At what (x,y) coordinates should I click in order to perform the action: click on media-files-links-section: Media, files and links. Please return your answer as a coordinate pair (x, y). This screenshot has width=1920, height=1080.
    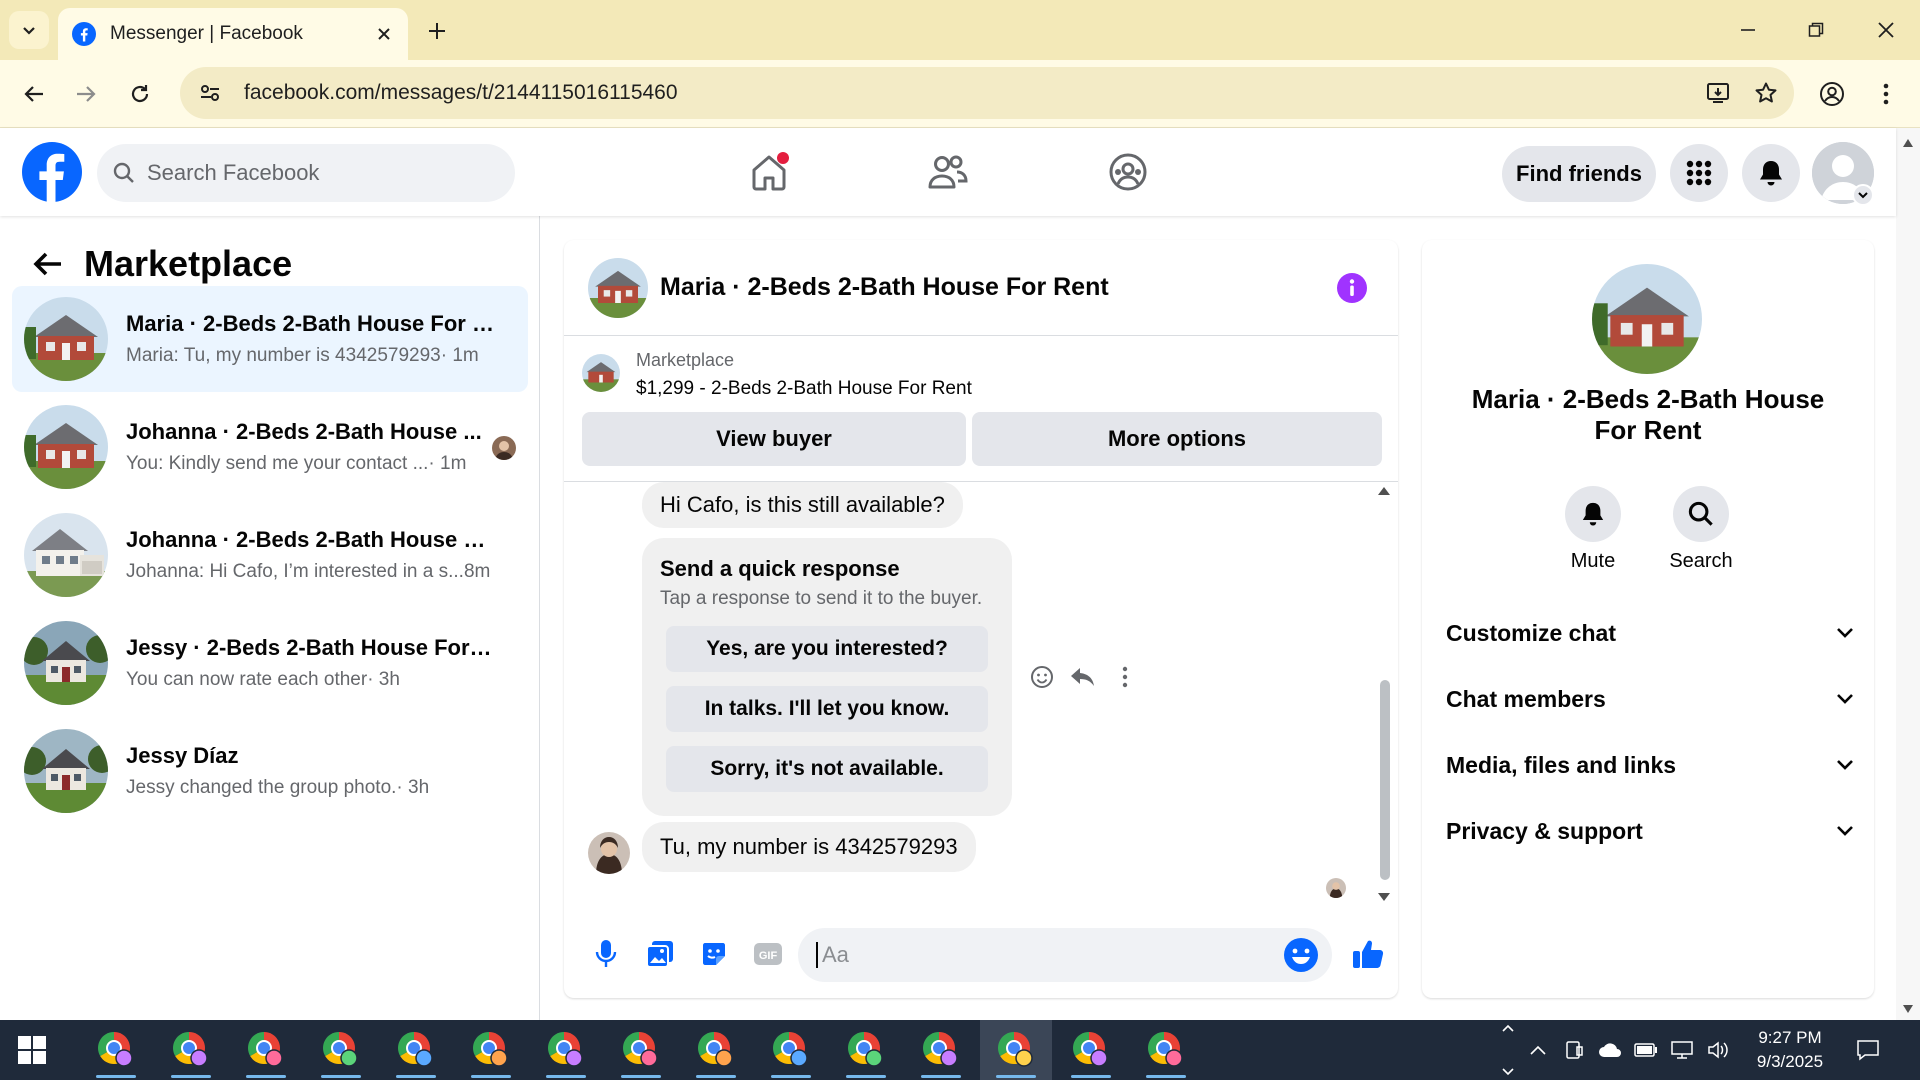
    Looking at the image, I should click on (1650, 765).